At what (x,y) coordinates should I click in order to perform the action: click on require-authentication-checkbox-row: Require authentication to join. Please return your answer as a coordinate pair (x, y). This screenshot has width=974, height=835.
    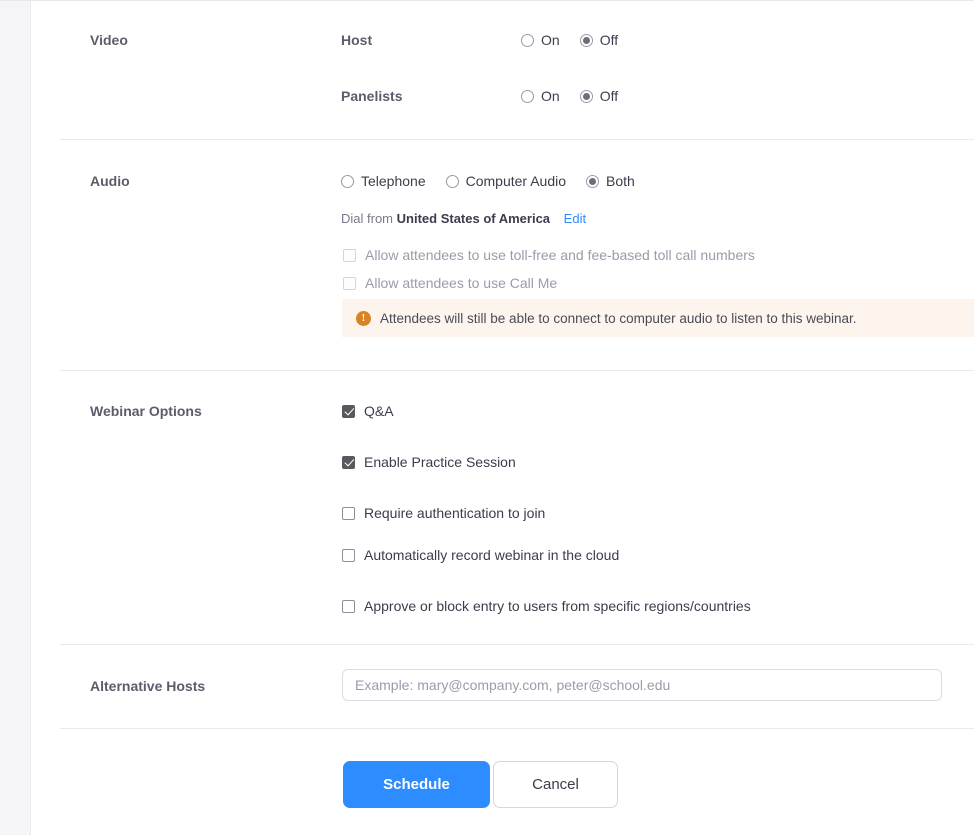
    Looking at the image, I should click on (443, 513).